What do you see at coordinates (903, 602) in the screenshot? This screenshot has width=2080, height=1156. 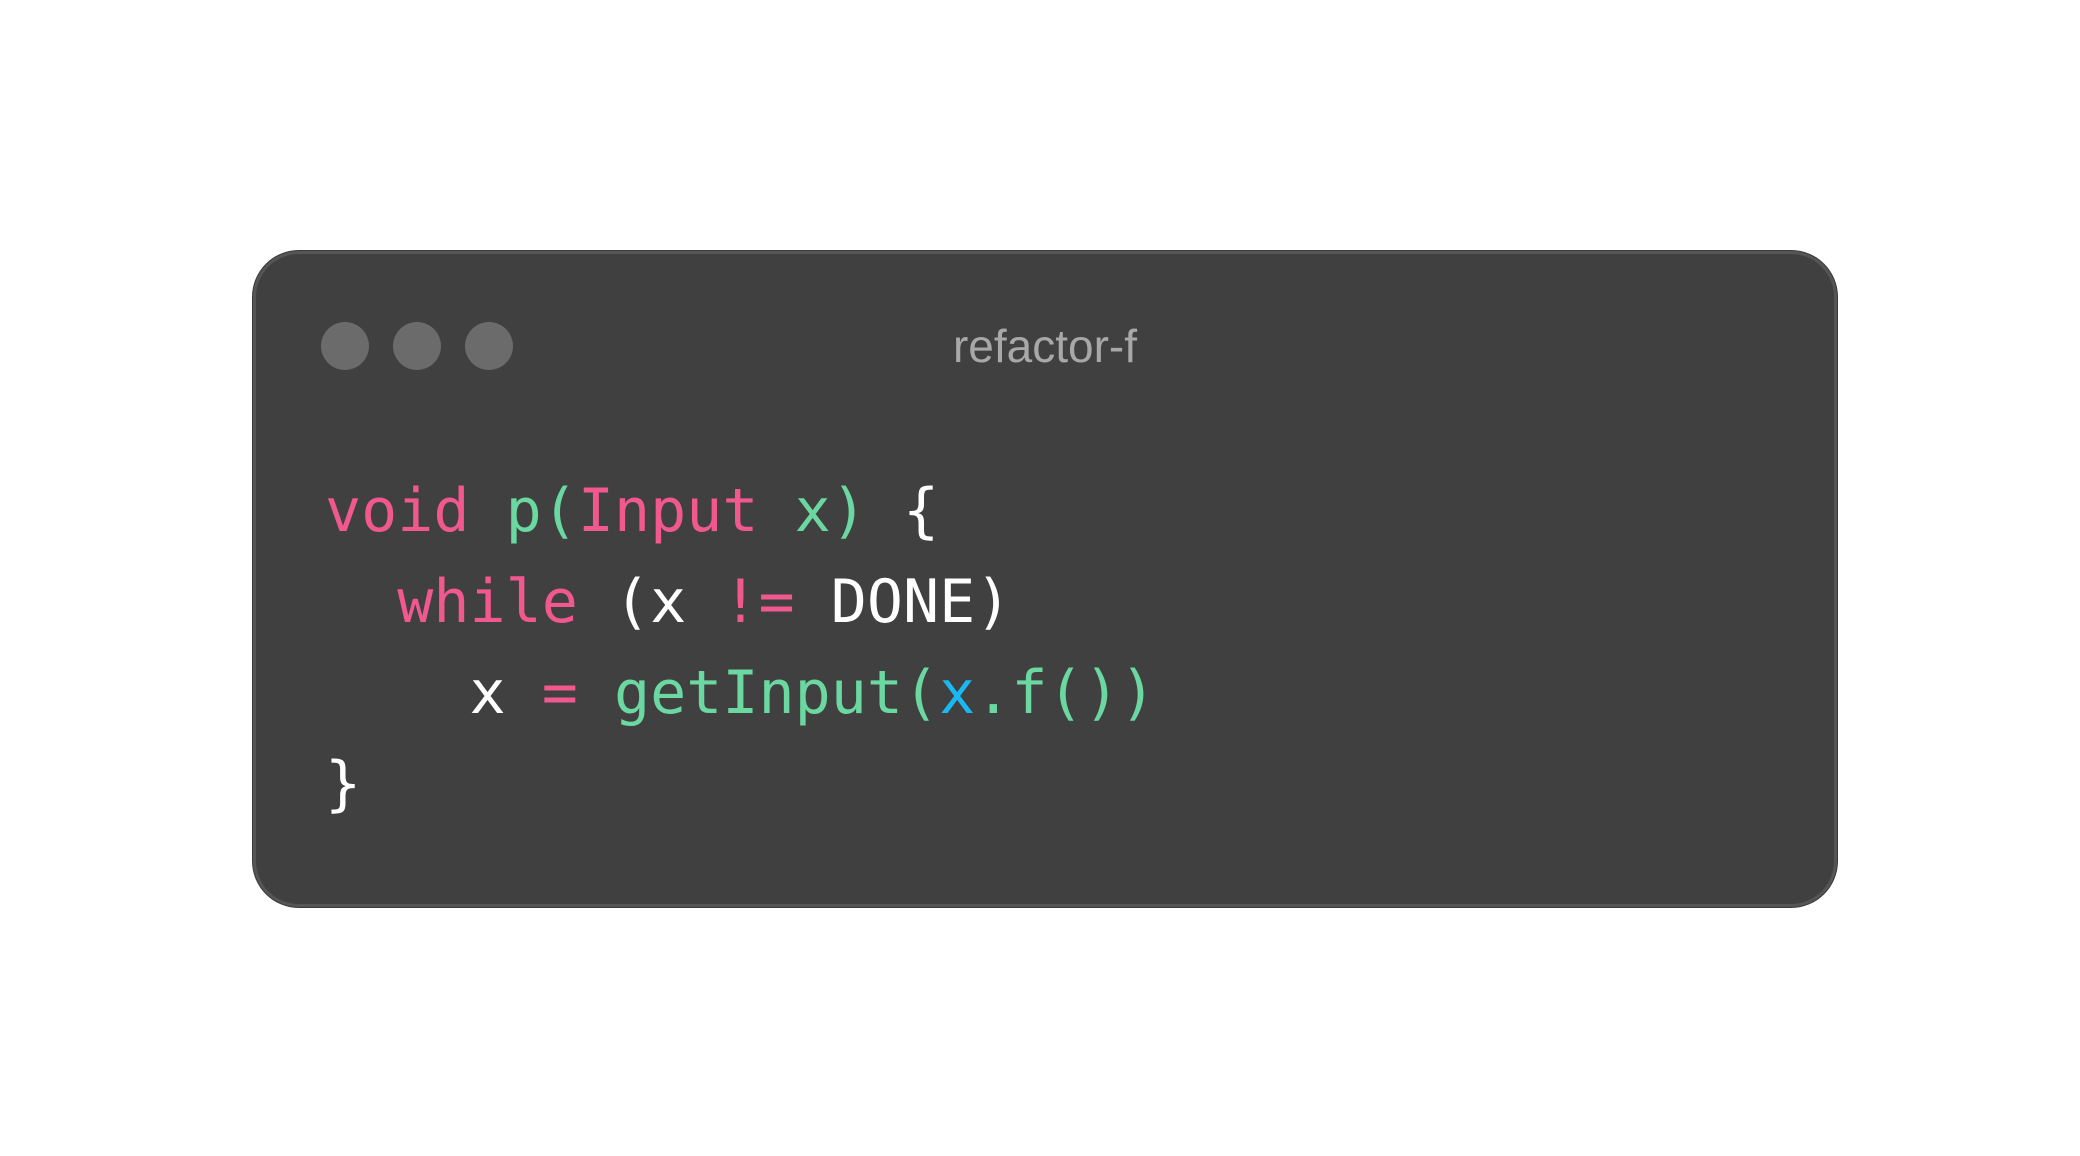 I see `code-token-plain: DONE)` at bounding box center [903, 602].